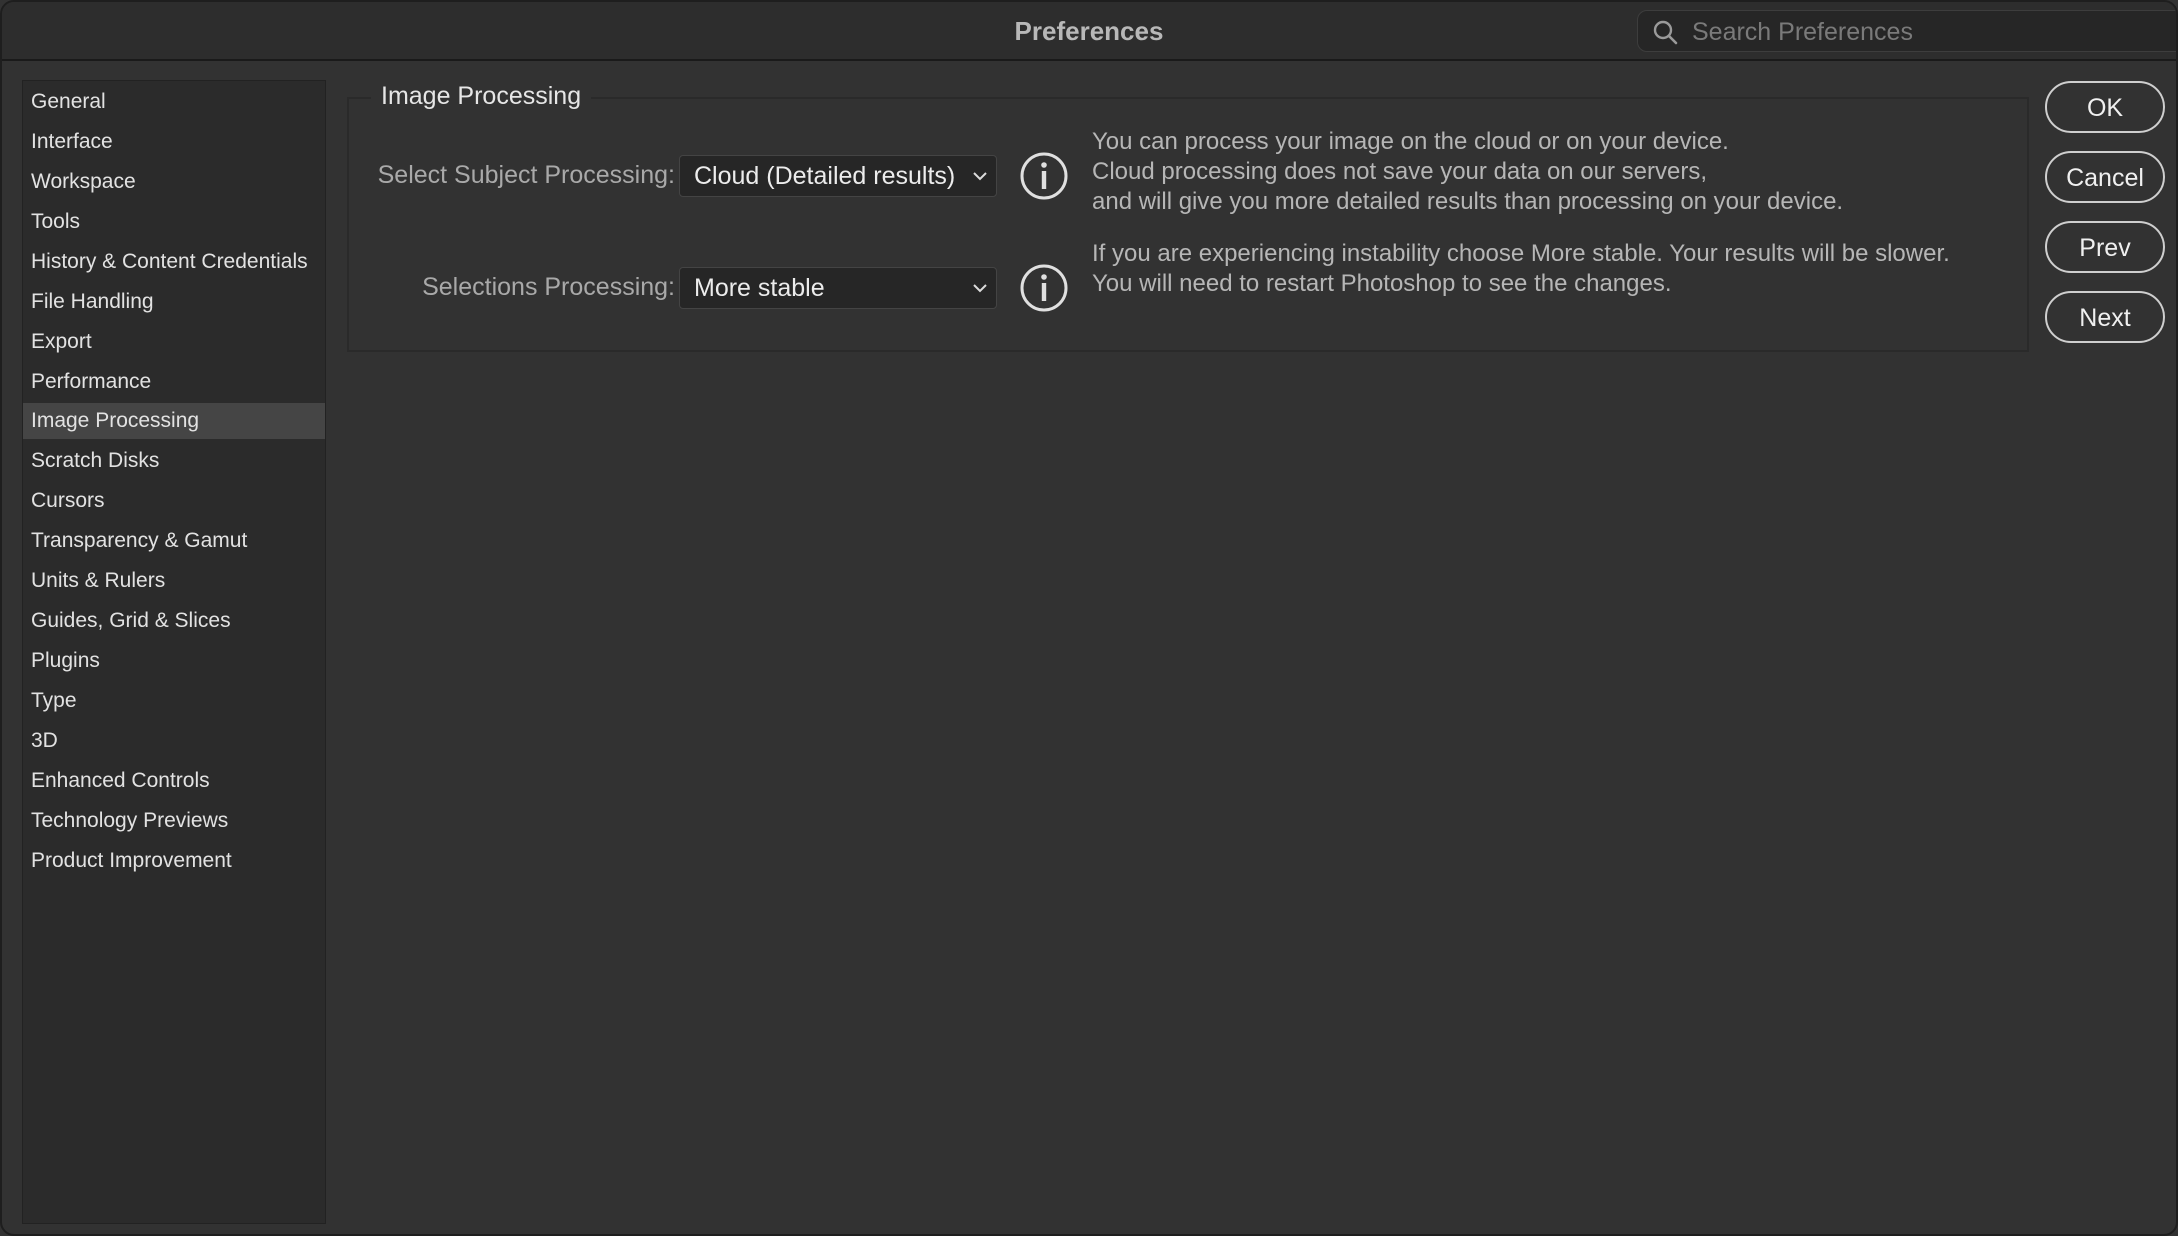 This screenshot has height=1236, width=2178. I want to click on selections-processing-value: More stable, so click(759, 288).